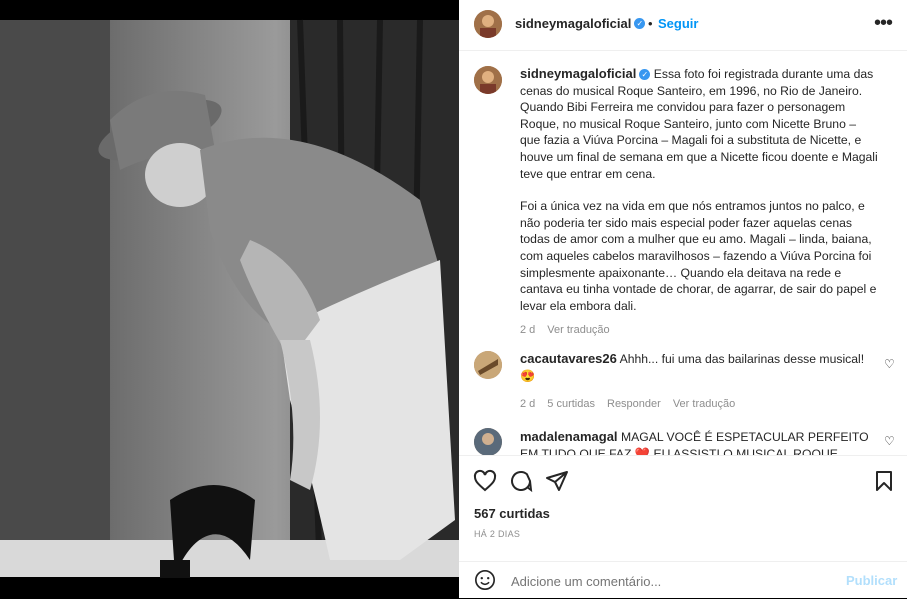 The height and width of the screenshot is (599, 907). Describe the element at coordinates (557, 481) in the screenshot. I see `share-icon` at that location.